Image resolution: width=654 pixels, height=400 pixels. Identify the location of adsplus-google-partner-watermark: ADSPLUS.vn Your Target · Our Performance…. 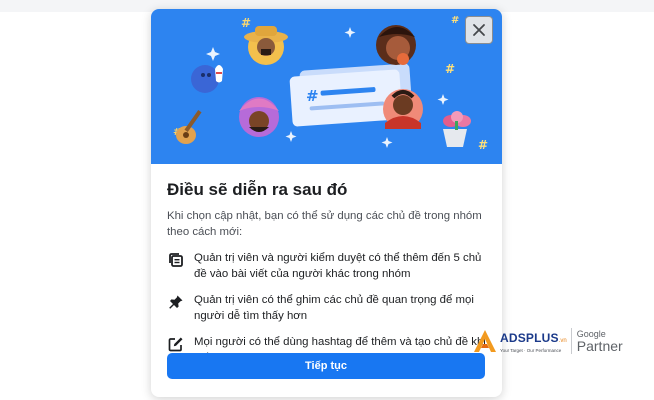
(562, 341).